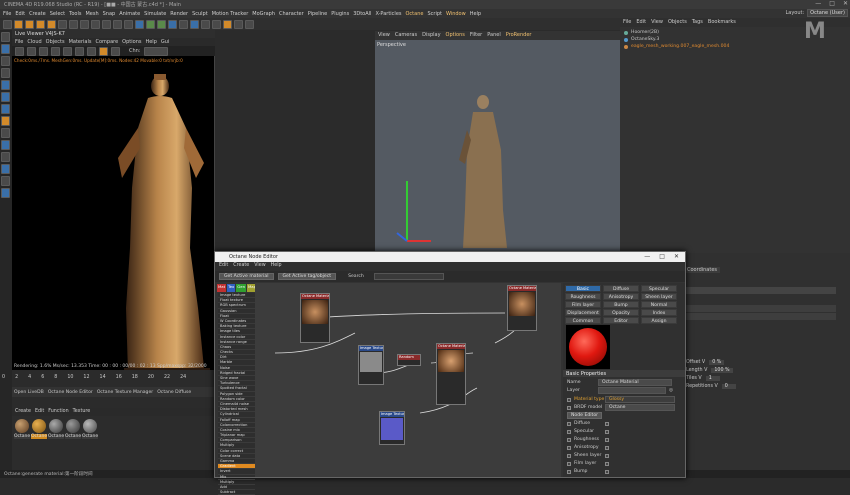  What do you see at coordinates (249, 24) in the screenshot?
I see `script-icon` at bounding box center [249, 24].